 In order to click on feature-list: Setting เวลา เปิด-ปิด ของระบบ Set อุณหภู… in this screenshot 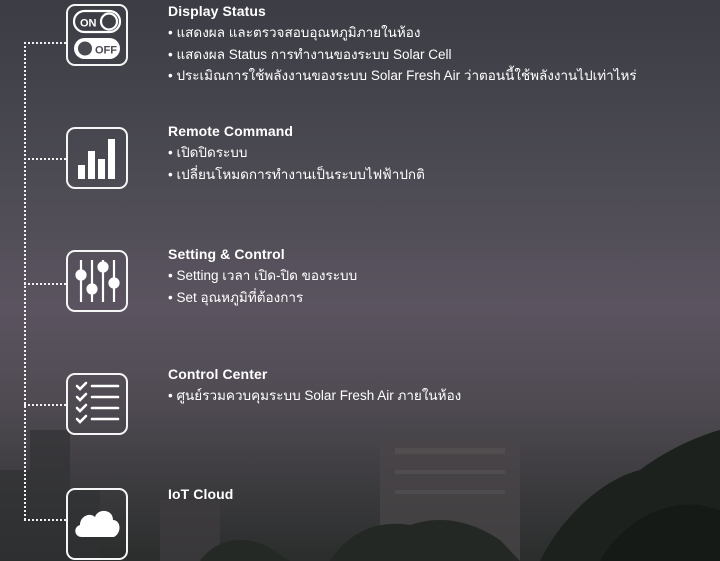, I will do `click(443, 286)`.